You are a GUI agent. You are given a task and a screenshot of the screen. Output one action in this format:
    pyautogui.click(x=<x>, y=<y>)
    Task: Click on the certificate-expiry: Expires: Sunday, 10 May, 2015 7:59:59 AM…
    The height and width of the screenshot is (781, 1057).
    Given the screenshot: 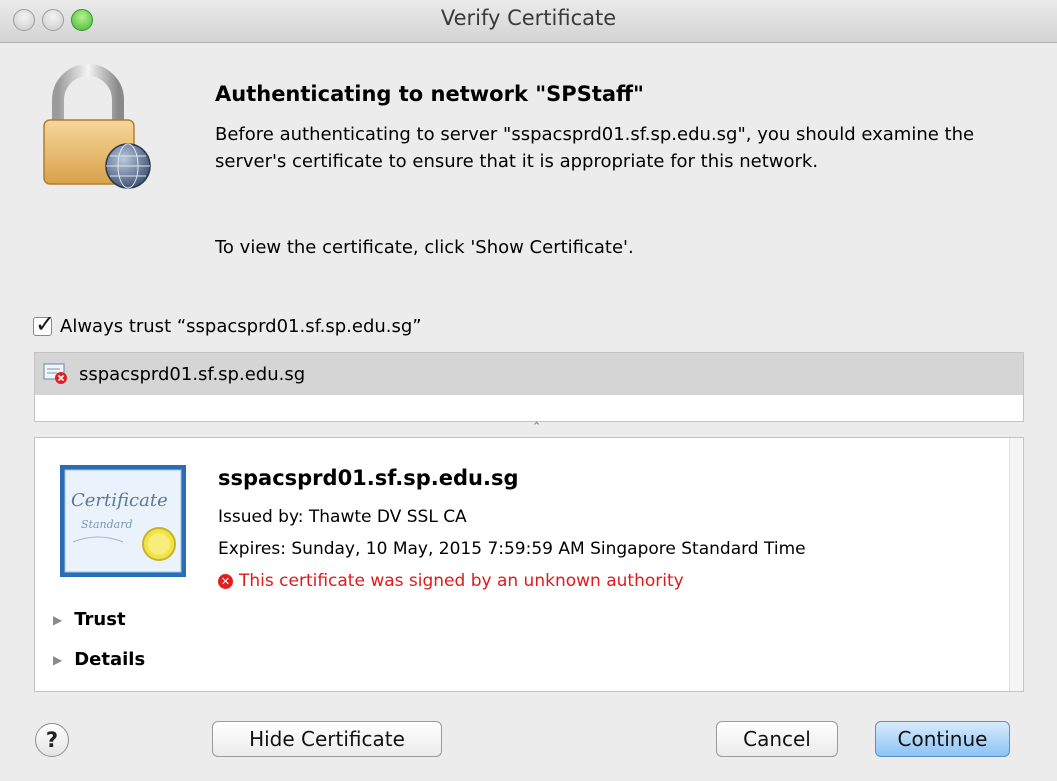 What is the action you would take?
    pyautogui.click(x=512, y=549)
    